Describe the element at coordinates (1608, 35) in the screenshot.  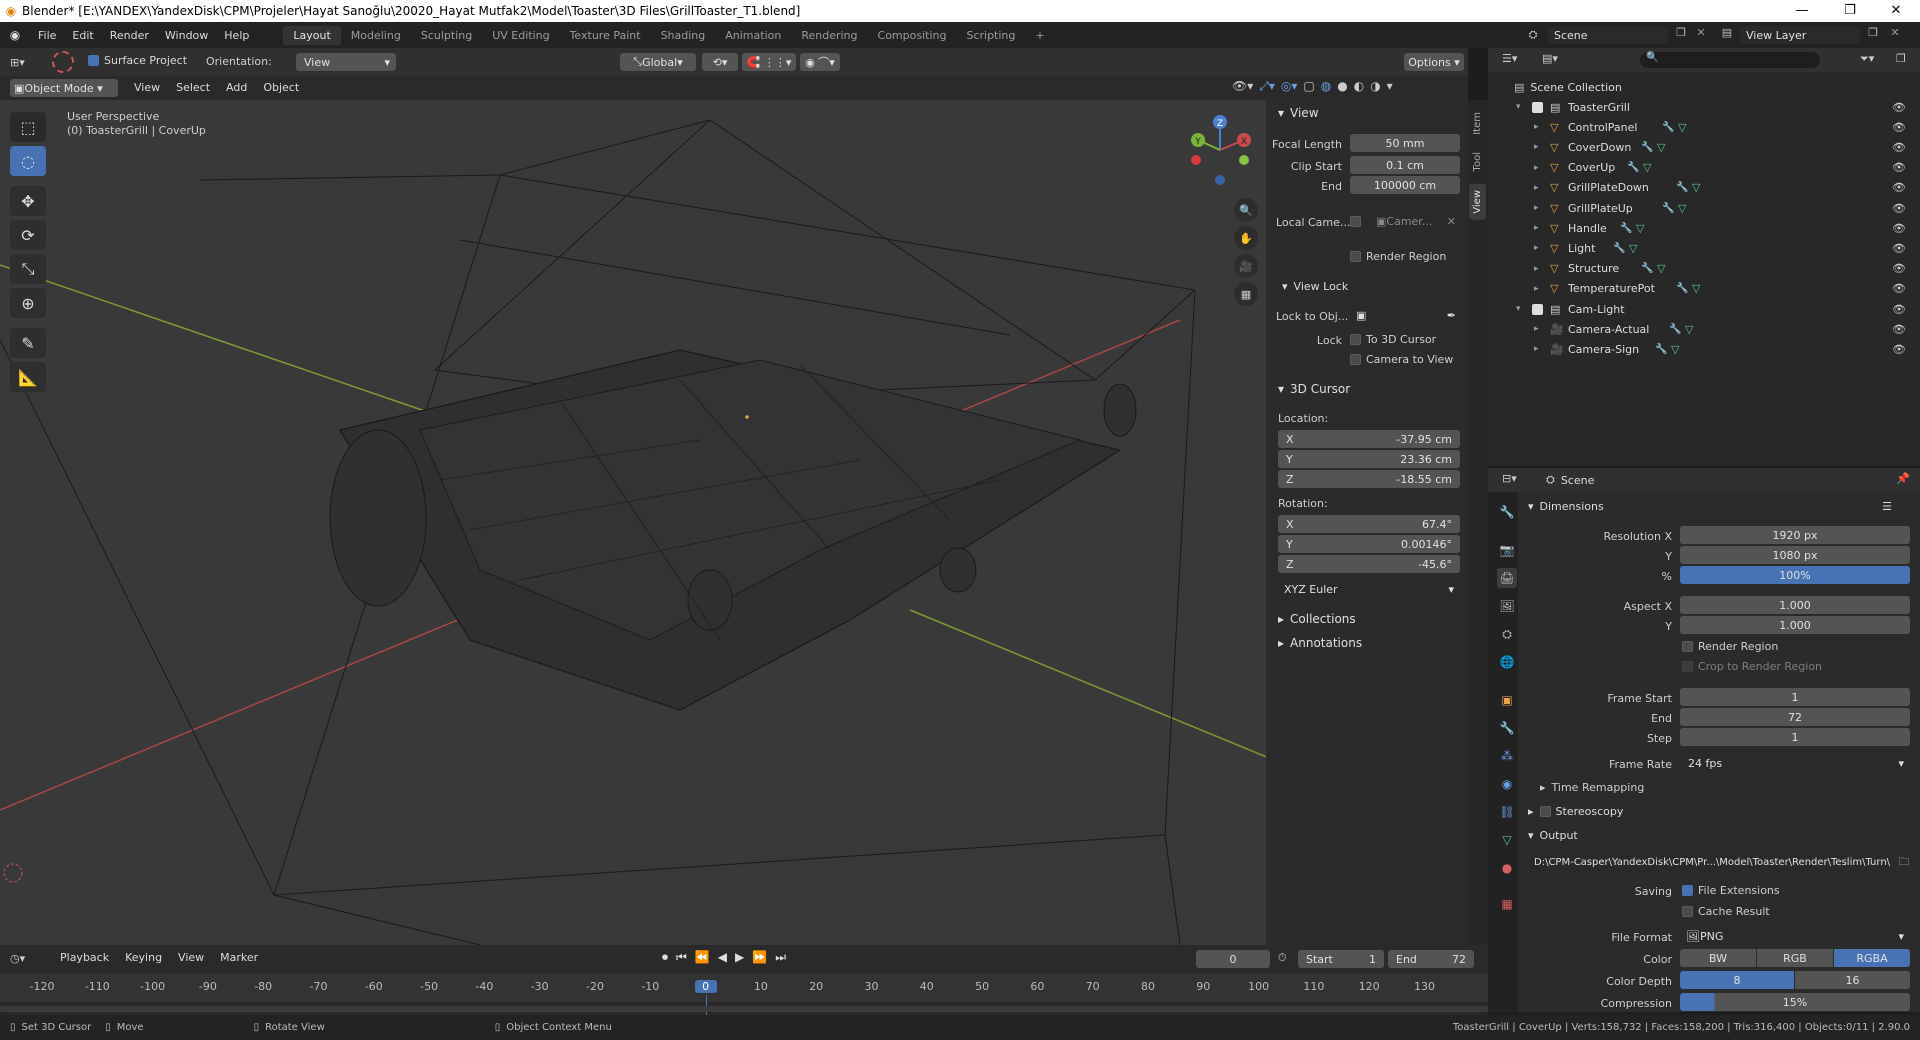
I see `scene-selector: Scene` at that location.